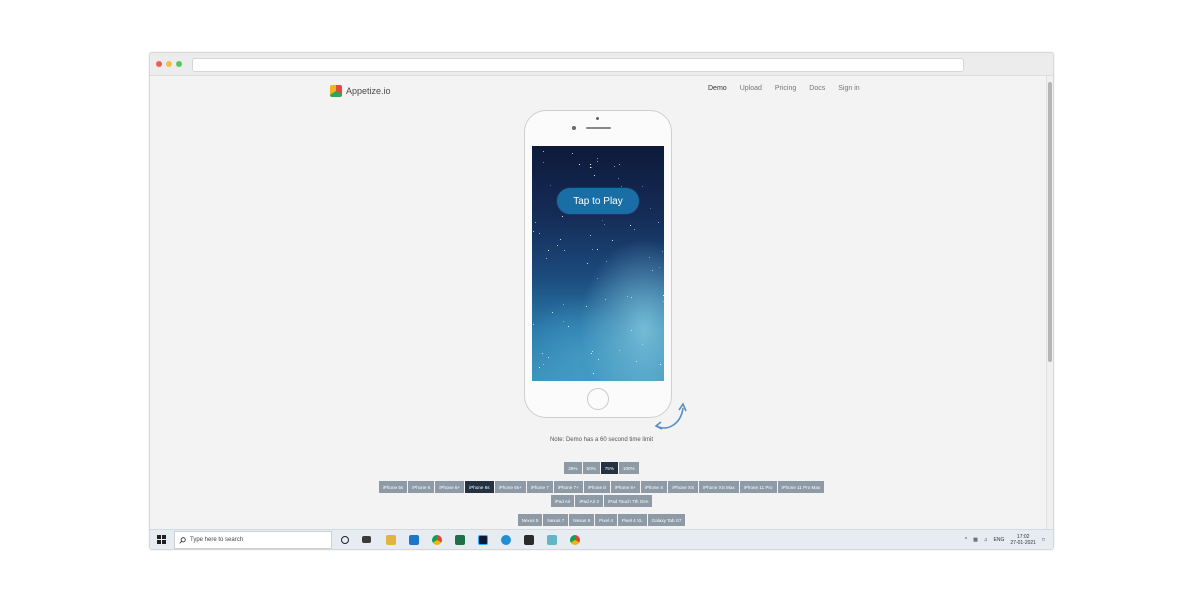  I want to click on browser-titlebar, so click(601, 64).